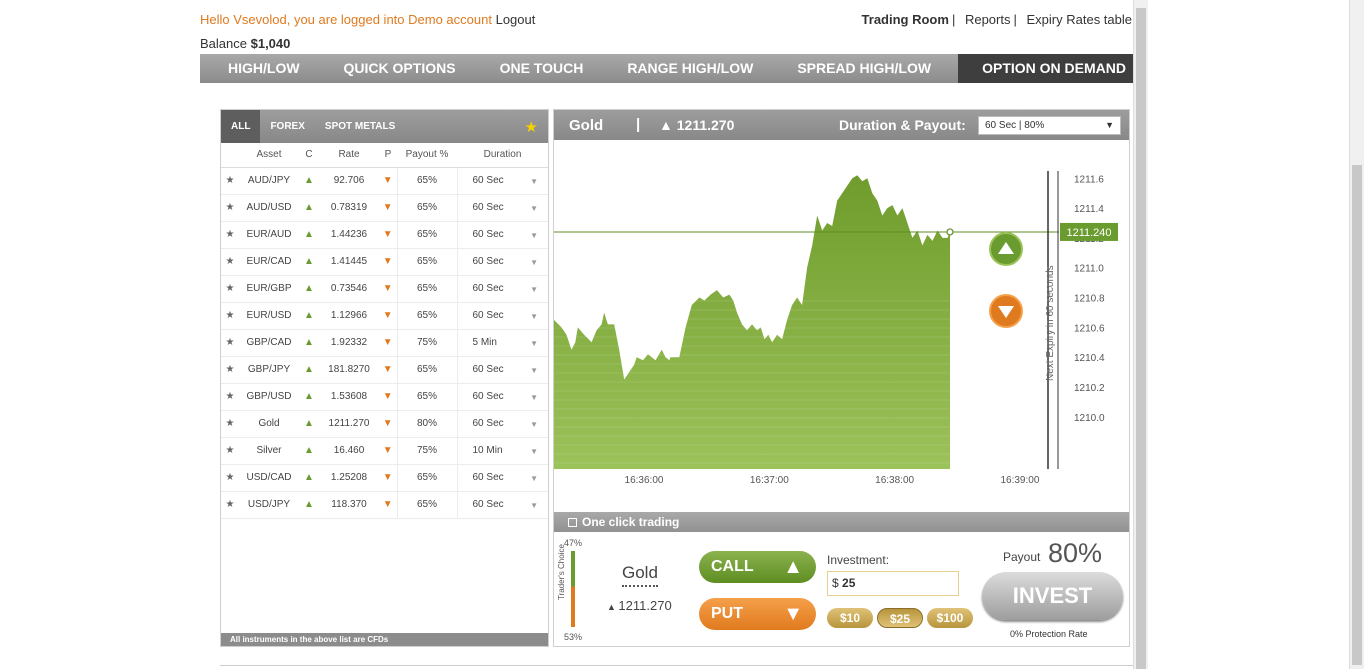 The image size is (1364, 669). Describe the element at coordinates (900, 618) in the screenshot. I see `quick-amount-25: $25` at that location.